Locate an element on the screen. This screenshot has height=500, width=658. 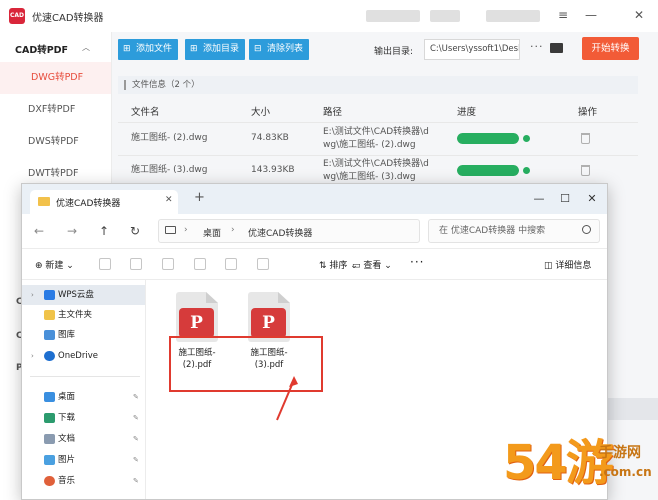
sidebar-item-dxf-pdf: DXF转PDF is located at coordinates (55, 110).